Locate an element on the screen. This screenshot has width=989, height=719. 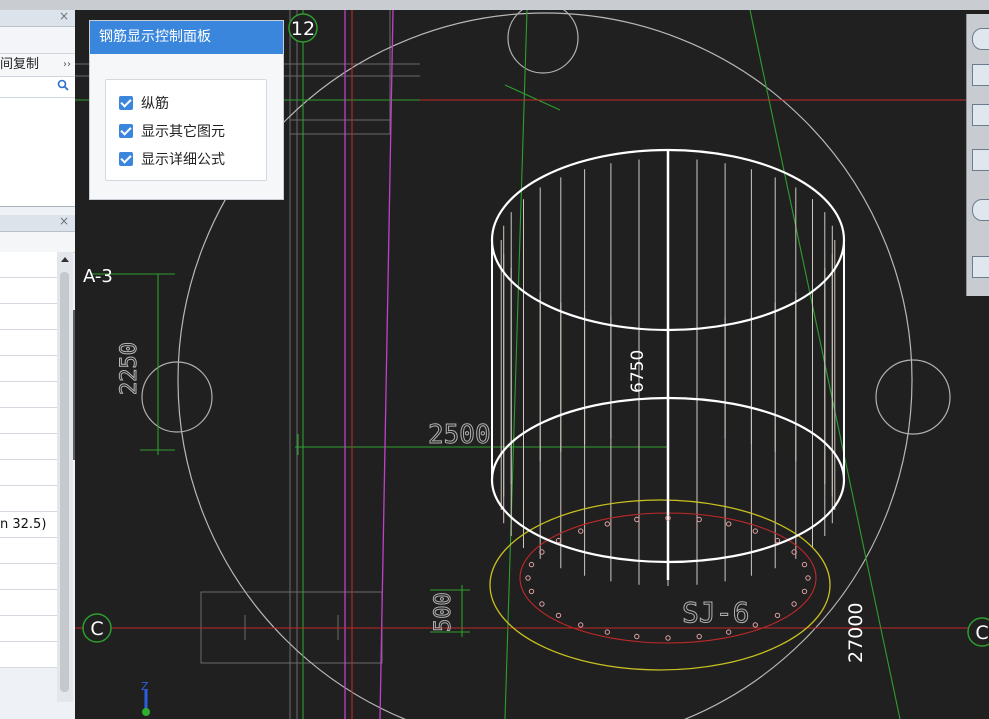
properties-scrollbar is located at coordinates (65, 477).